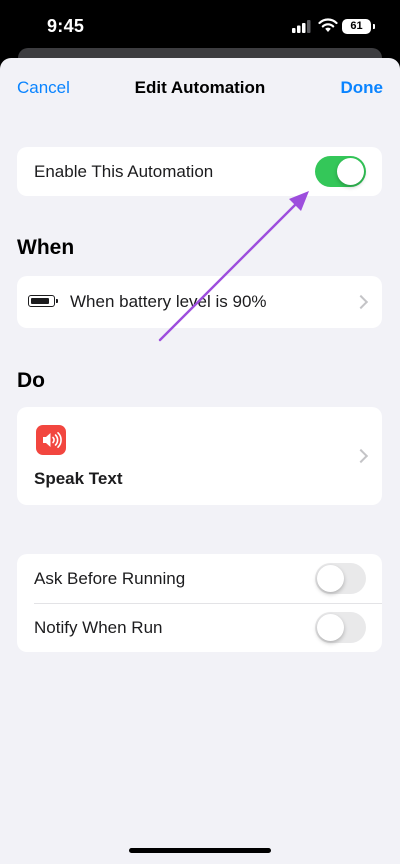 The width and height of the screenshot is (400, 864). What do you see at coordinates (328, 25) in the screenshot?
I see `wifi-icon` at bounding box center [328, 25].